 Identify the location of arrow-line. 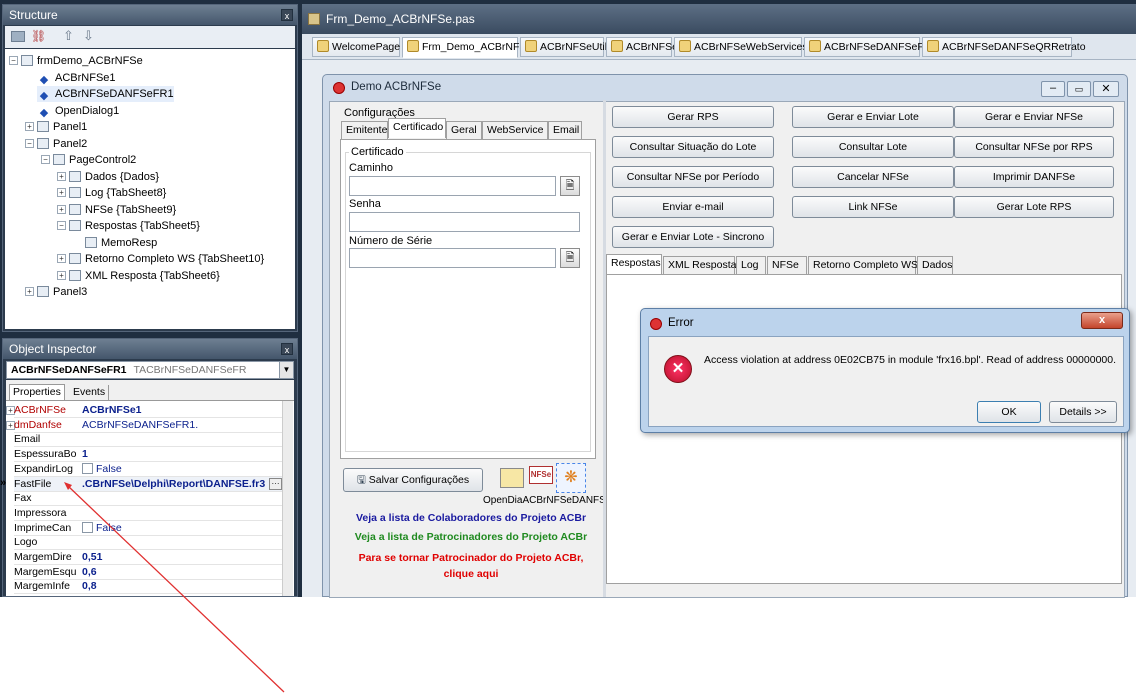
(176, 589).